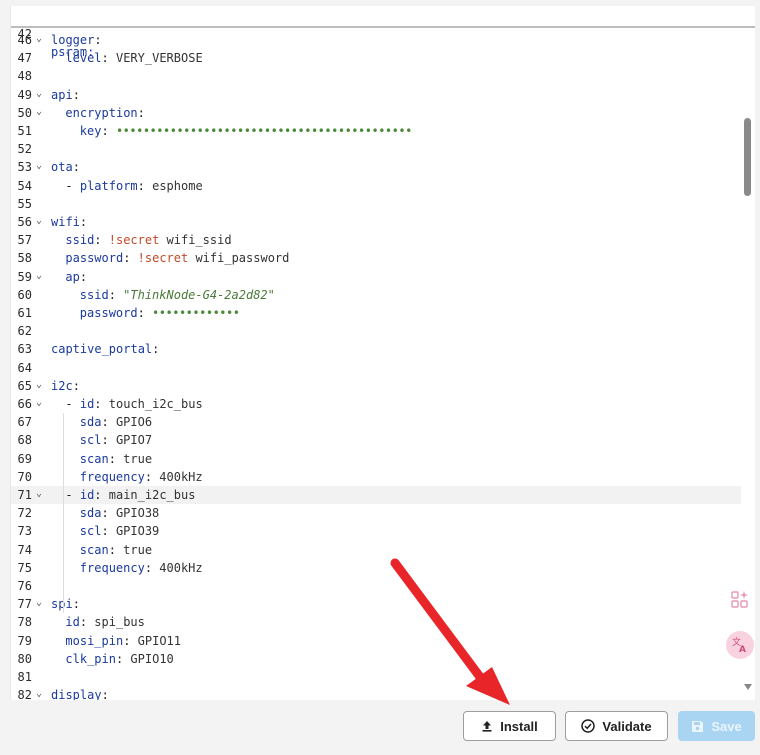  Describe the element at coordinates (376, 477) in the screenshot. I see `code-line: 70 frequency: 400kHz` at that location.